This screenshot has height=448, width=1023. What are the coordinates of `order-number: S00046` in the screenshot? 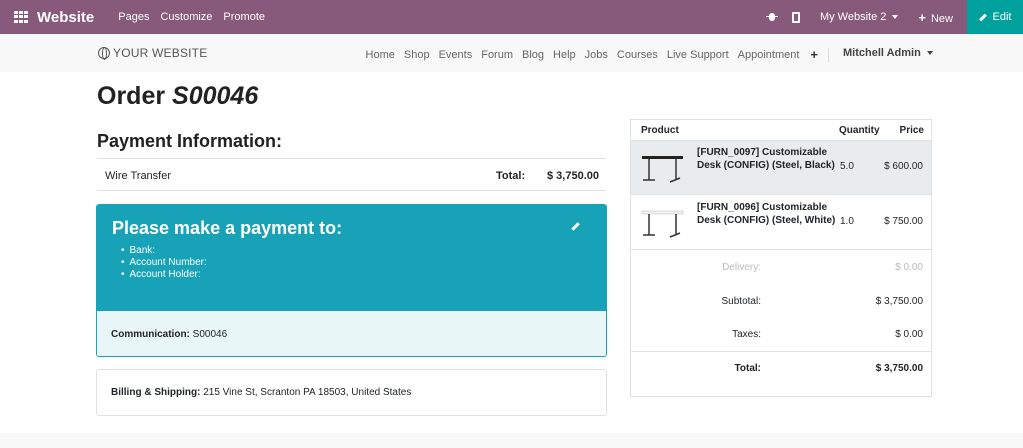 It's located at (215, 96).